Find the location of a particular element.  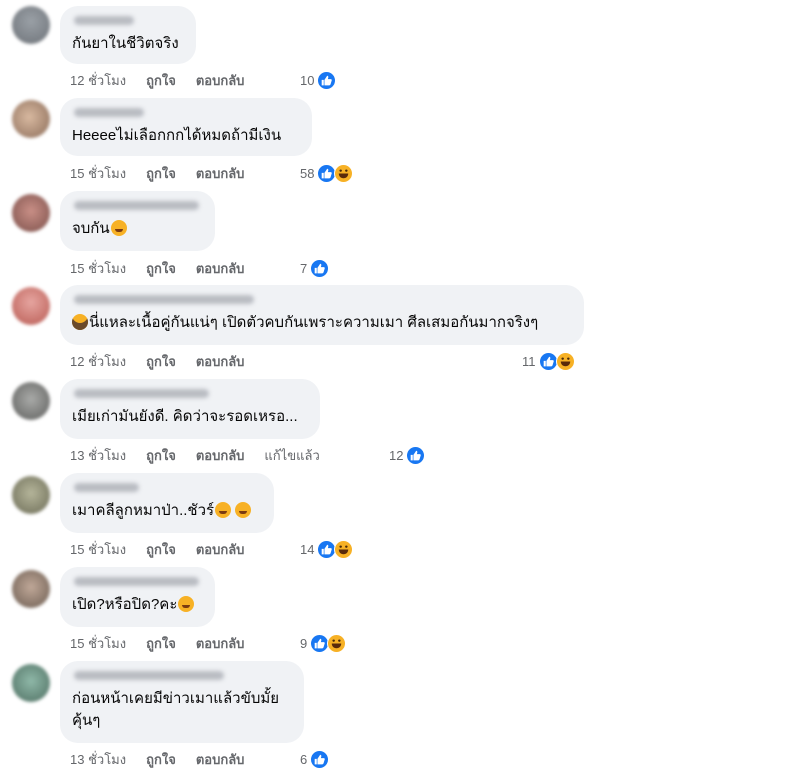

grin-emoji is located at coordinates (186, 604).